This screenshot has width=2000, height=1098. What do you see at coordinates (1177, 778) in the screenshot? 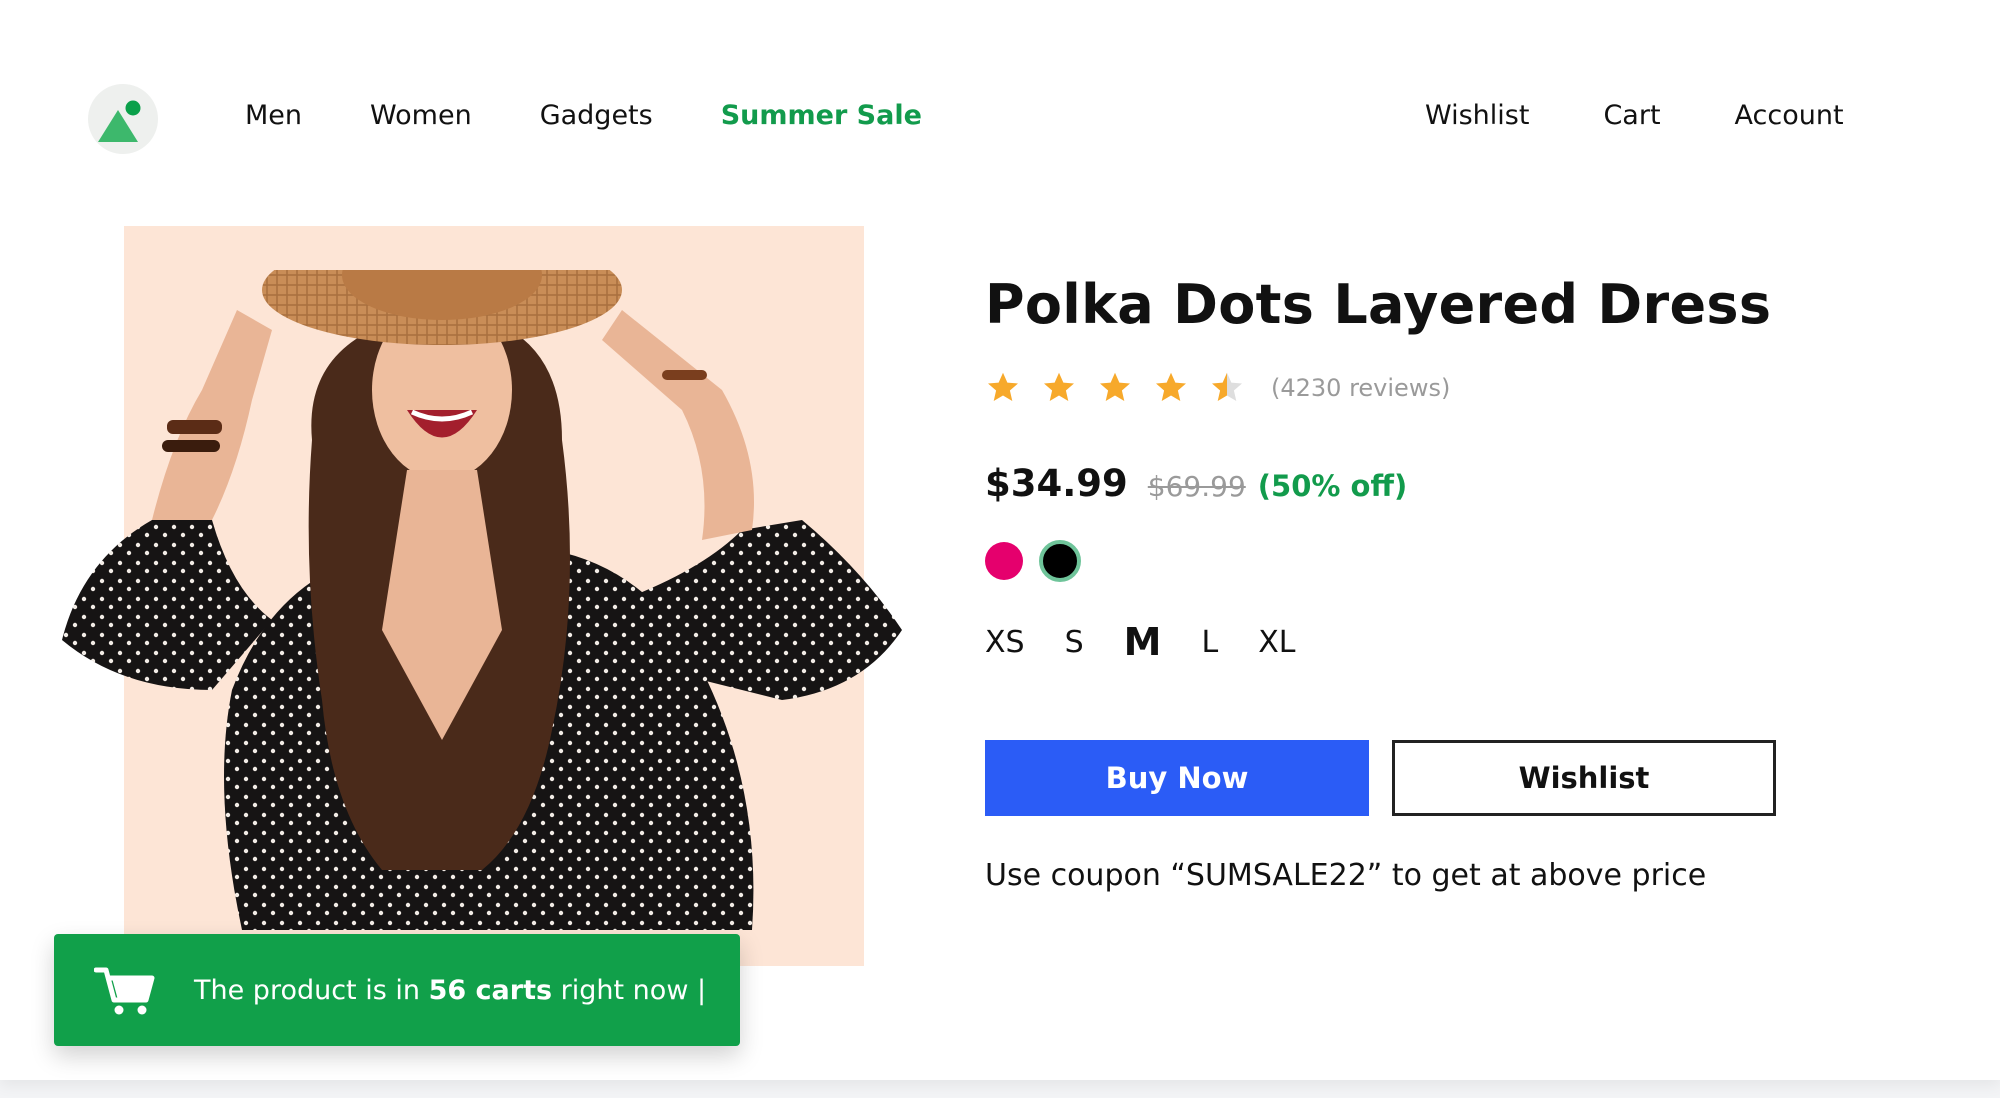
I see `buy-now-button: Buy Now` at bounding box center [1177, 778].